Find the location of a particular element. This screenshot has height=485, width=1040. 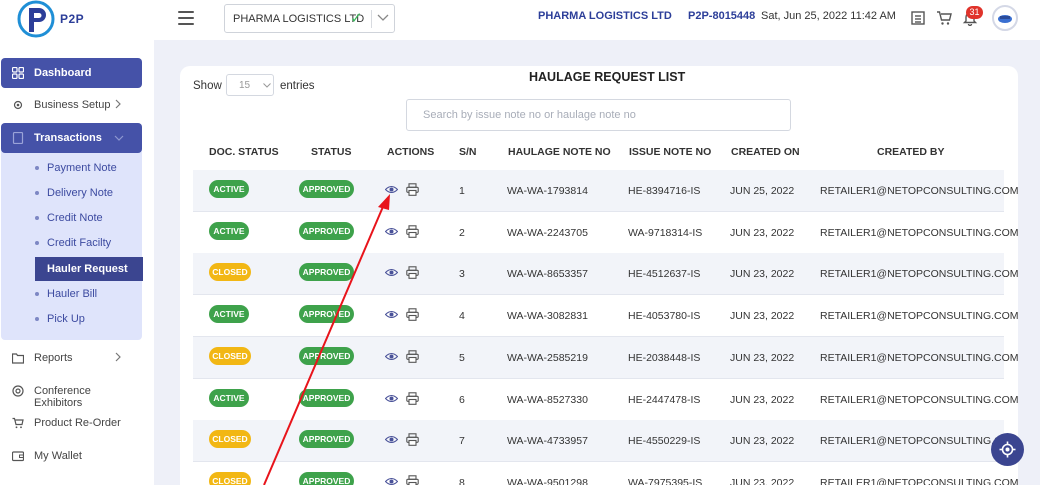

select-divider is located at coordinates (371, 19).